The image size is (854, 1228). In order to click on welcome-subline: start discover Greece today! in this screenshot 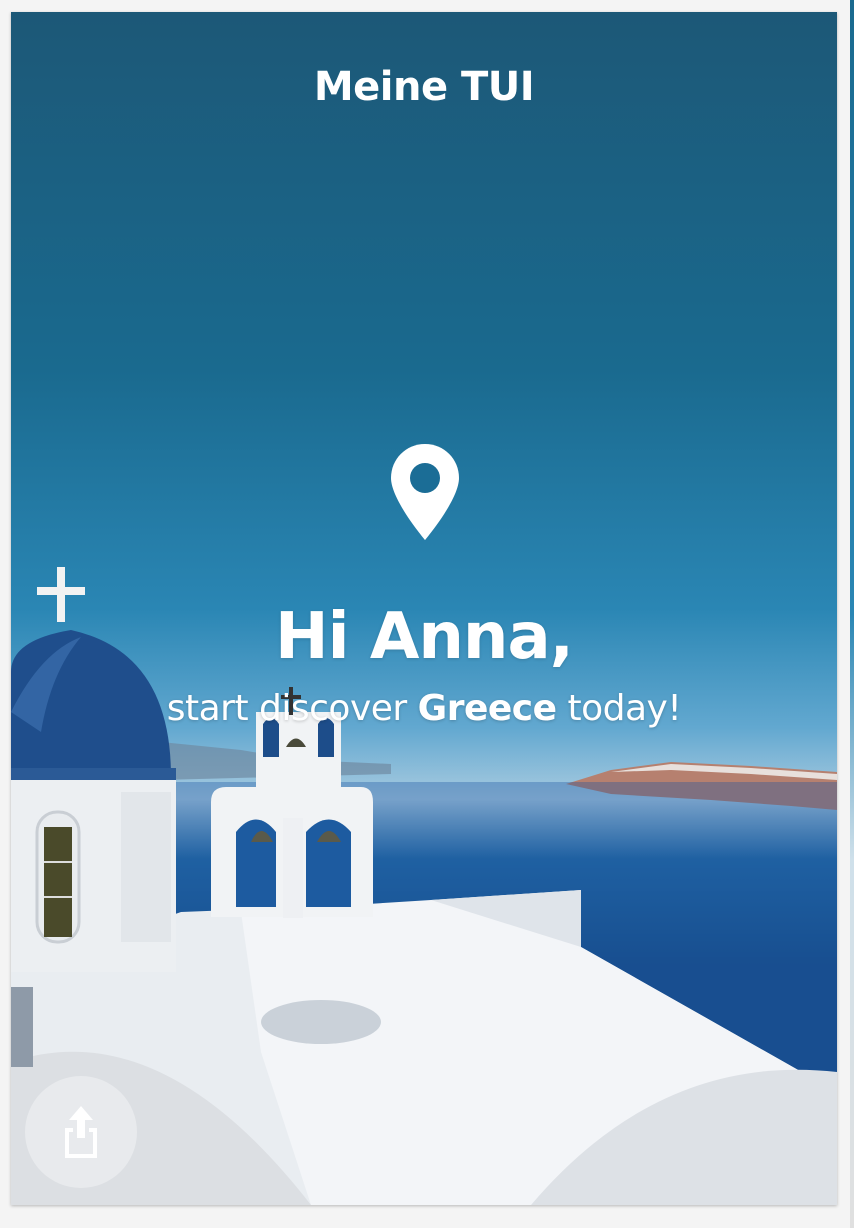, I will do `click(424, 708)`.